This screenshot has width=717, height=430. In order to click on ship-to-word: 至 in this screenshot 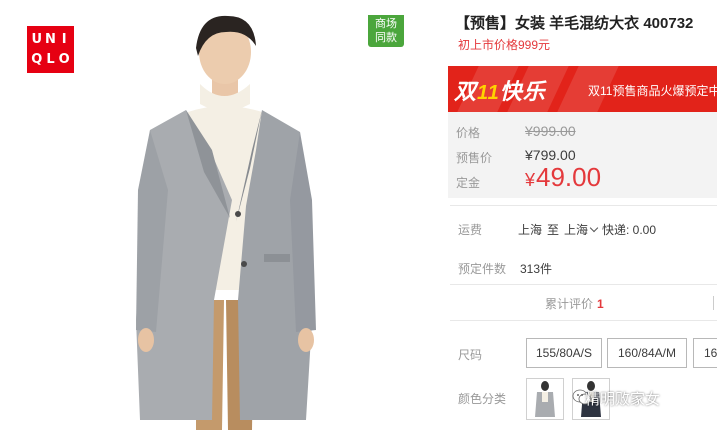, I will do `click(553, 230)`.